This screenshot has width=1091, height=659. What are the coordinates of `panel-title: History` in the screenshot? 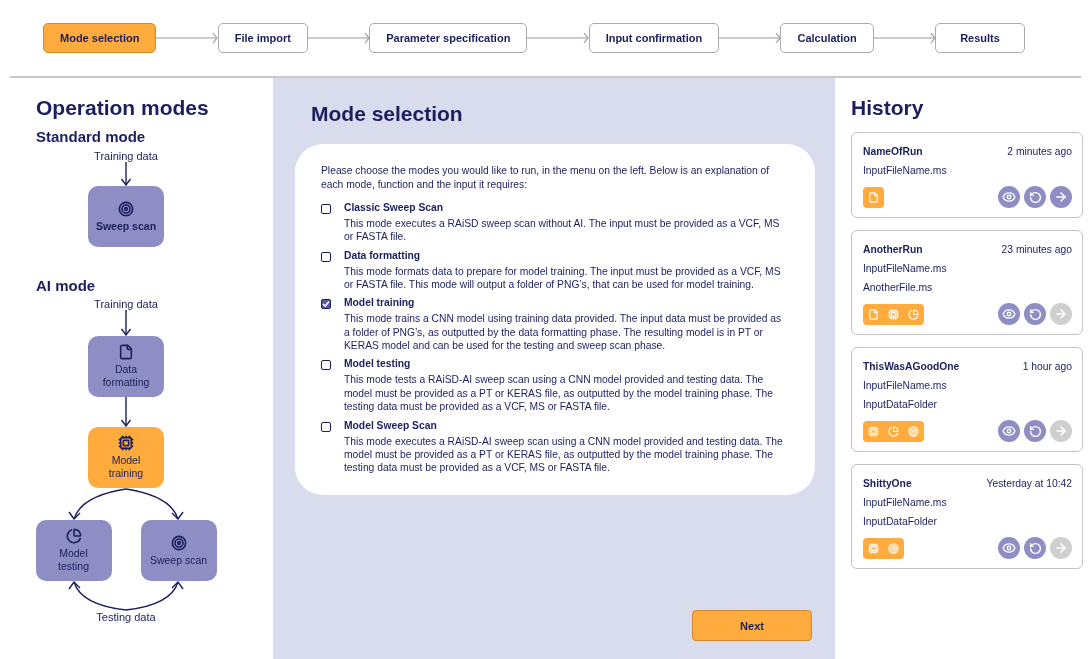 It's located at (888, 108).